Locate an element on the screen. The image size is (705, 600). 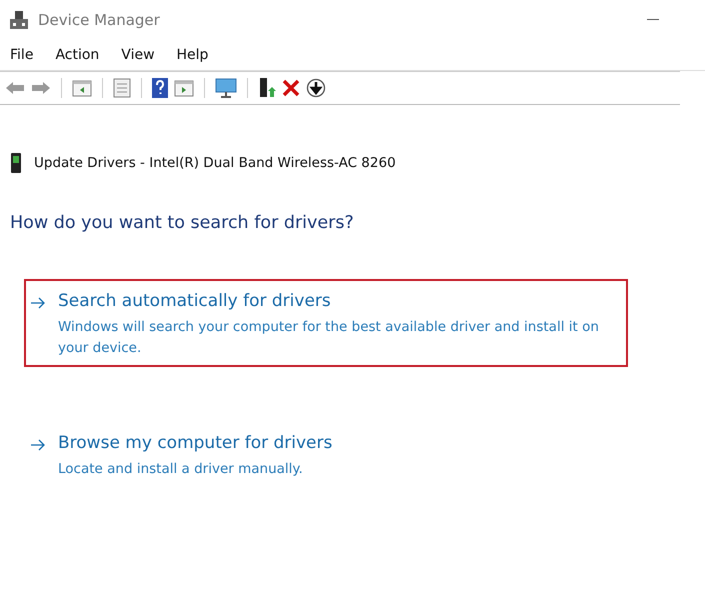
option-description: Windows will search your computer for the best available driver and install it on your device. is located at coordinates (329, 338).